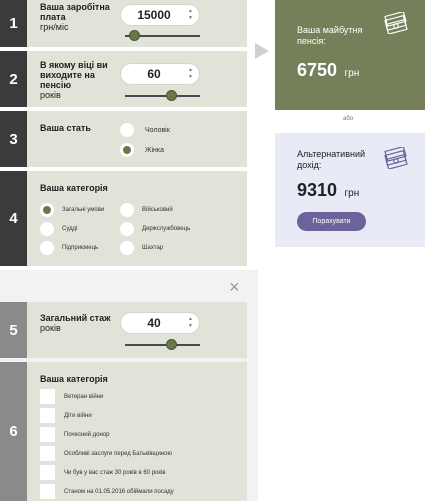  I want to click on pension-result-title: Ваша майбутня пенсія:, so click(330, 35).